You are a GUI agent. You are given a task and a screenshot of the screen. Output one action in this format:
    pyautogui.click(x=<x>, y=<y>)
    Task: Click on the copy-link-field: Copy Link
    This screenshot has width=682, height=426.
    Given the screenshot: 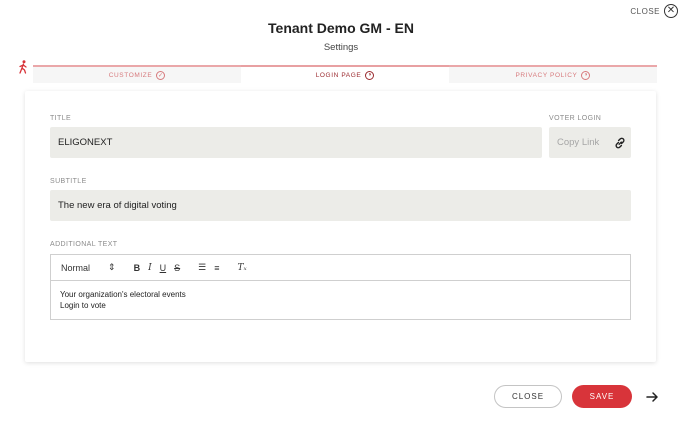 What is the action you would take?
    pyautogui.click(x=590, y=142)
    